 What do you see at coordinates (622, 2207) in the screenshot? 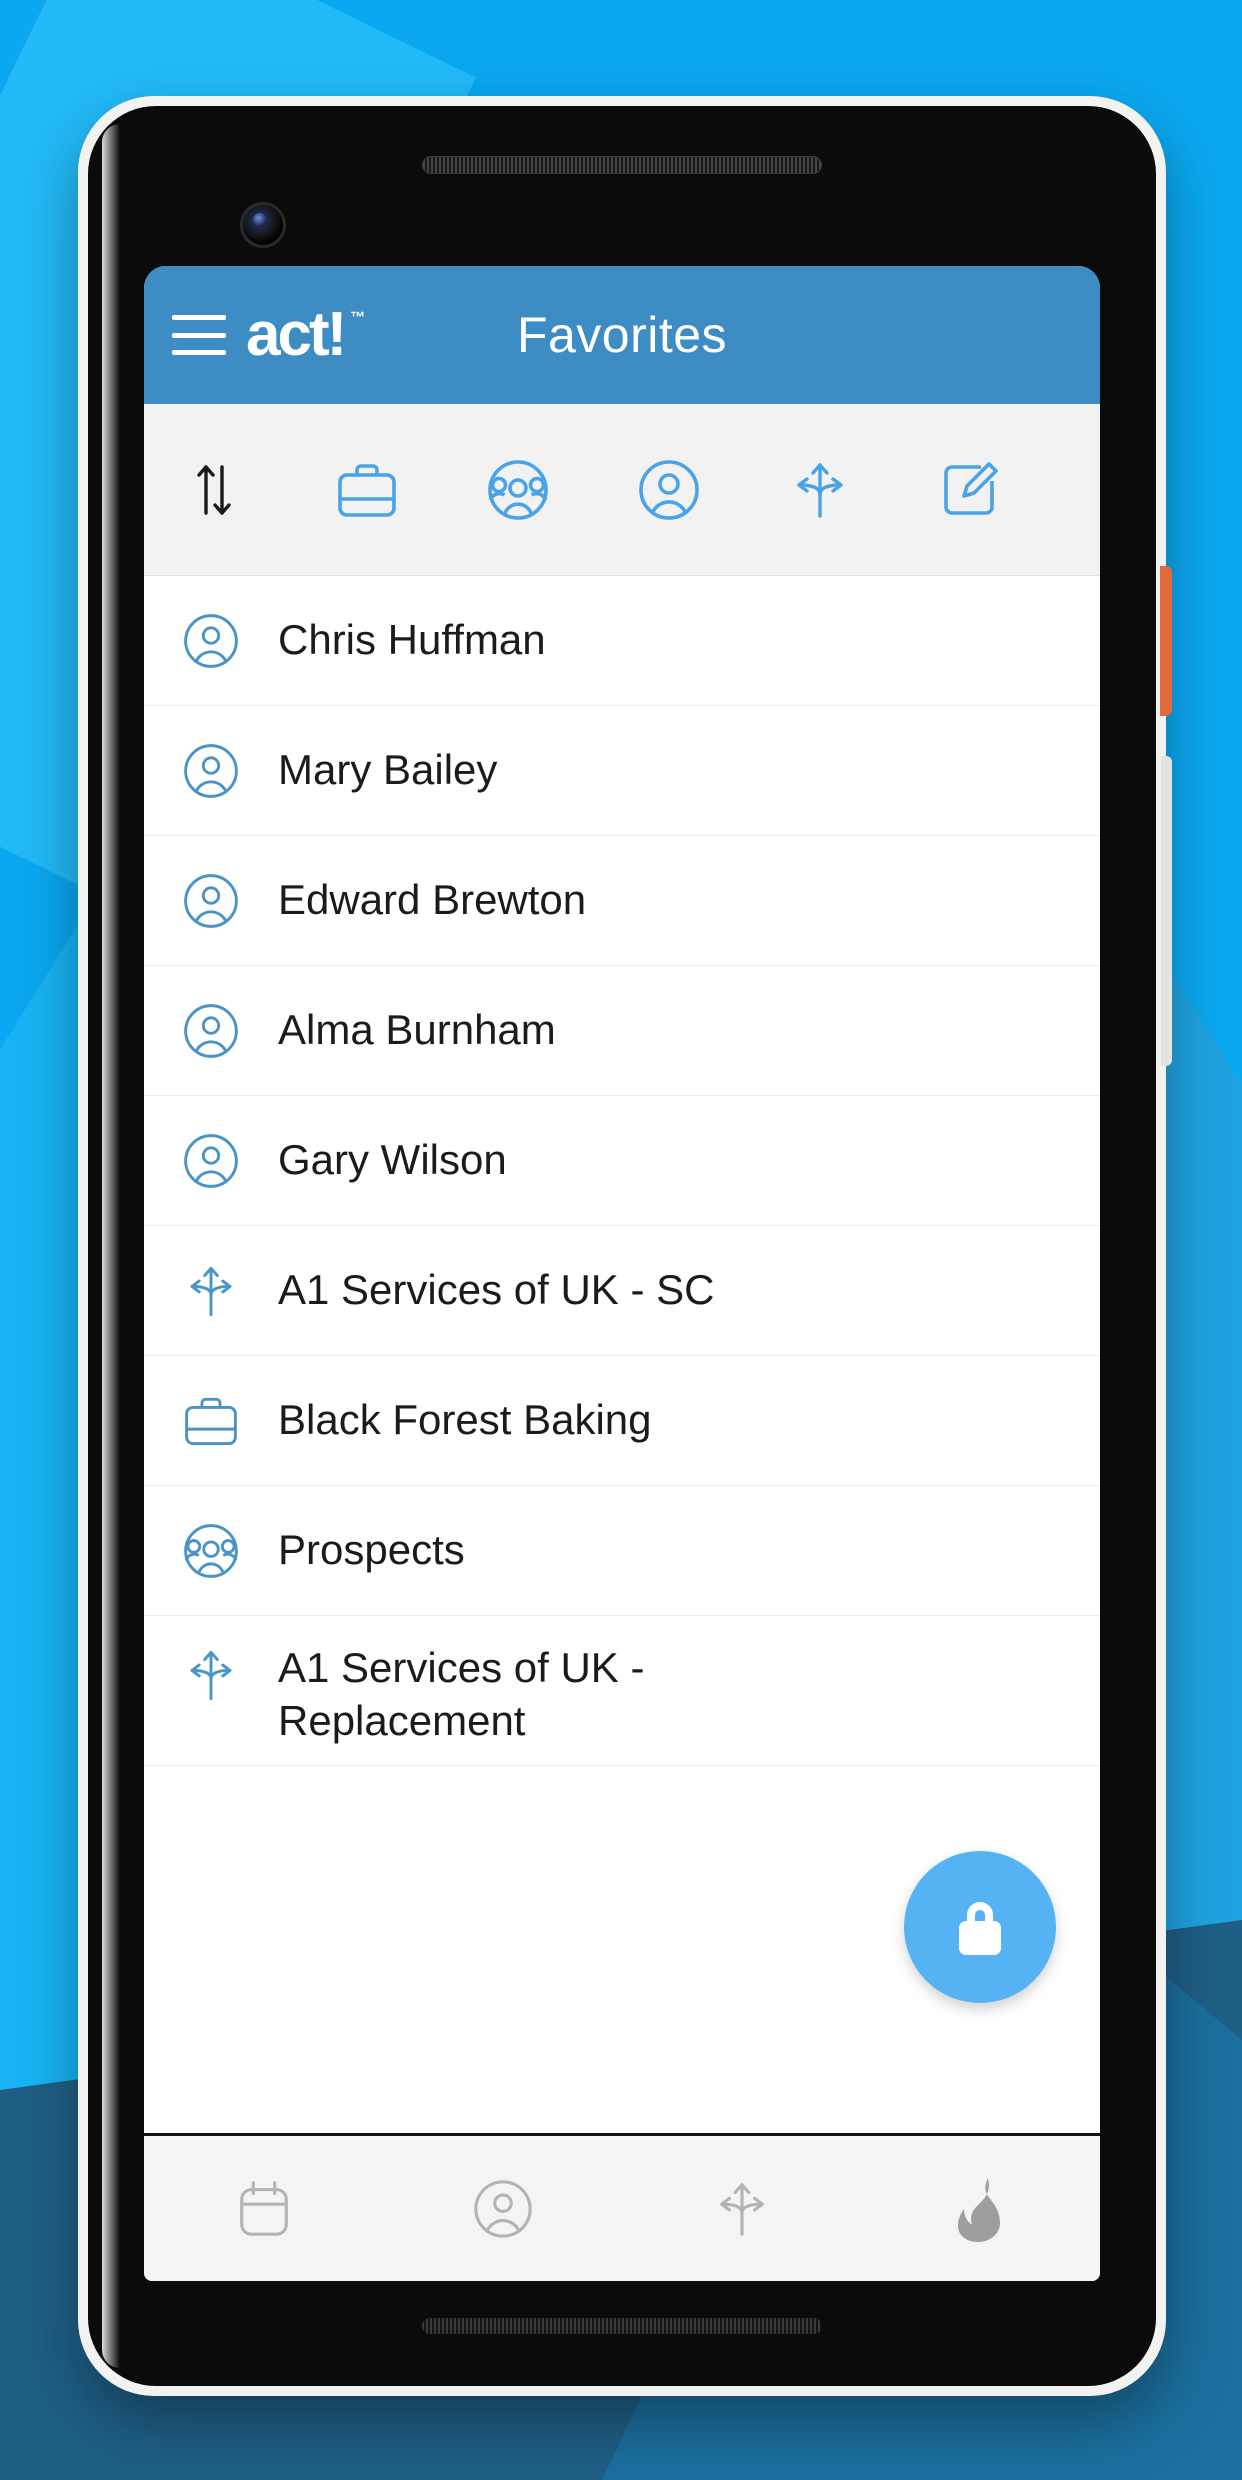
I see `bottom-navigation-bar` at bounding box center [622, 2207].